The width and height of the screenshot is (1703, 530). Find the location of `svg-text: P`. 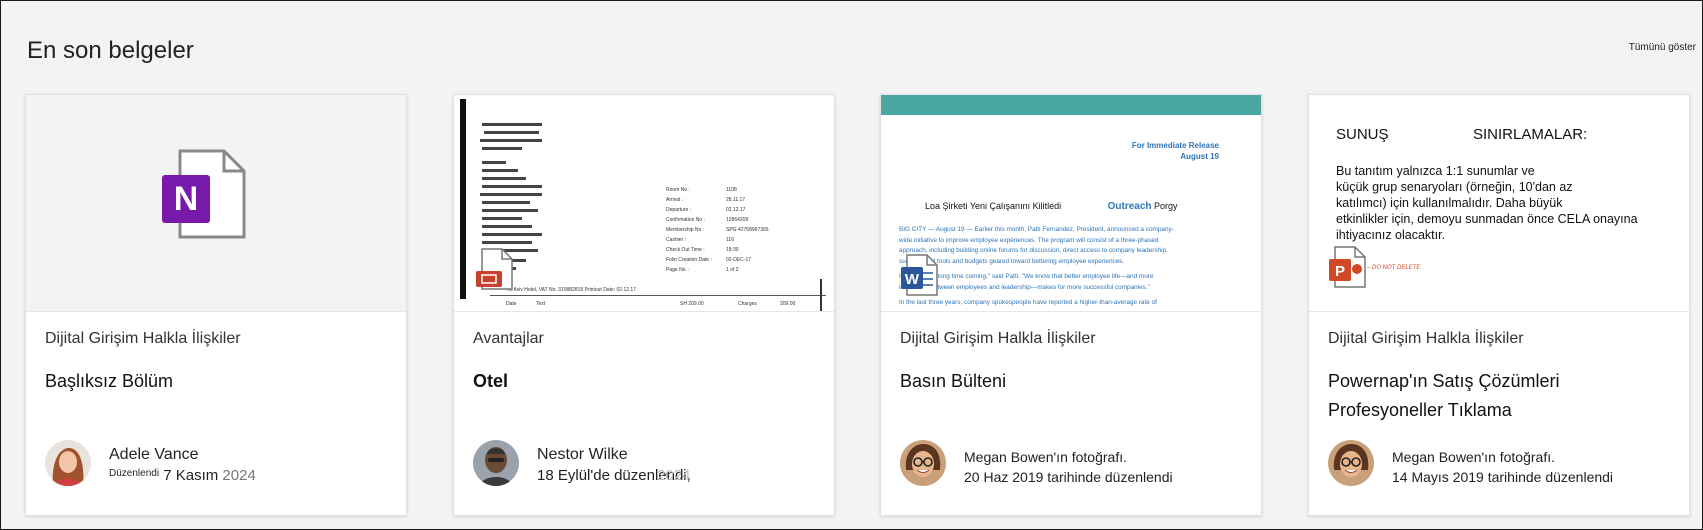

svg-text: P is located at coordinates (1340, 271).